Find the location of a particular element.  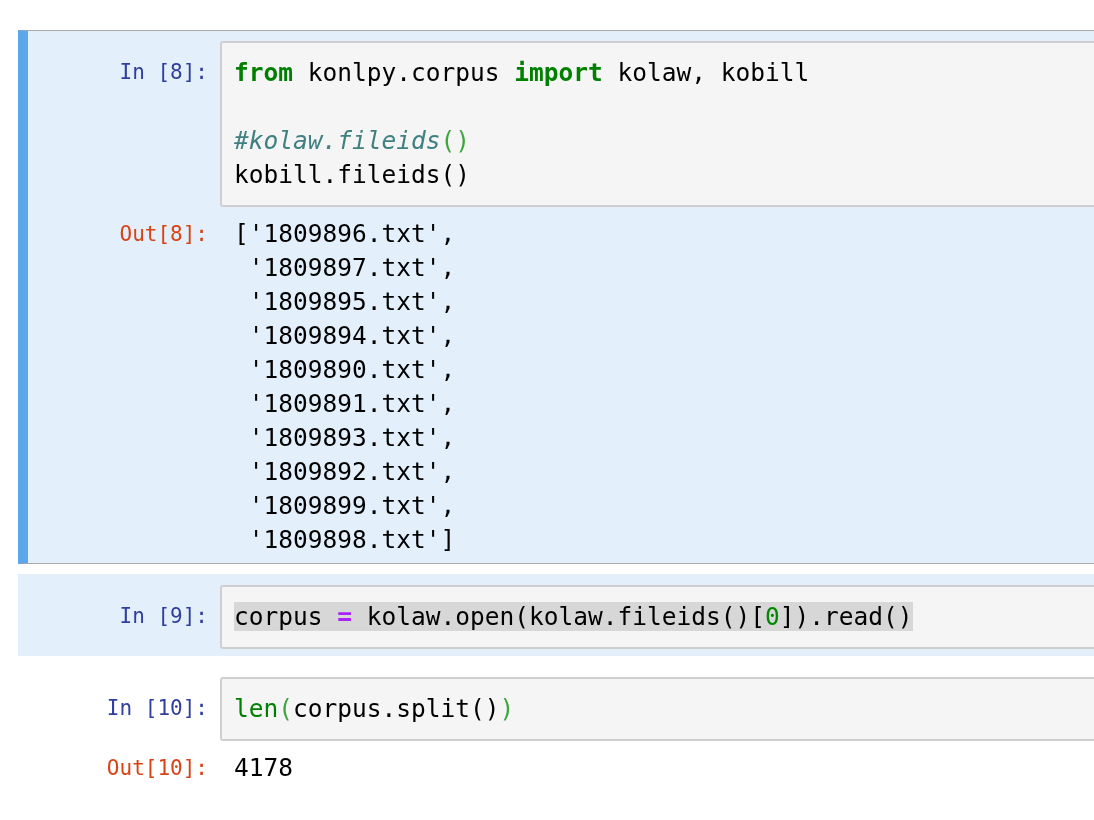

input-prompt: In [9]: is located at coordinates (163, 616).